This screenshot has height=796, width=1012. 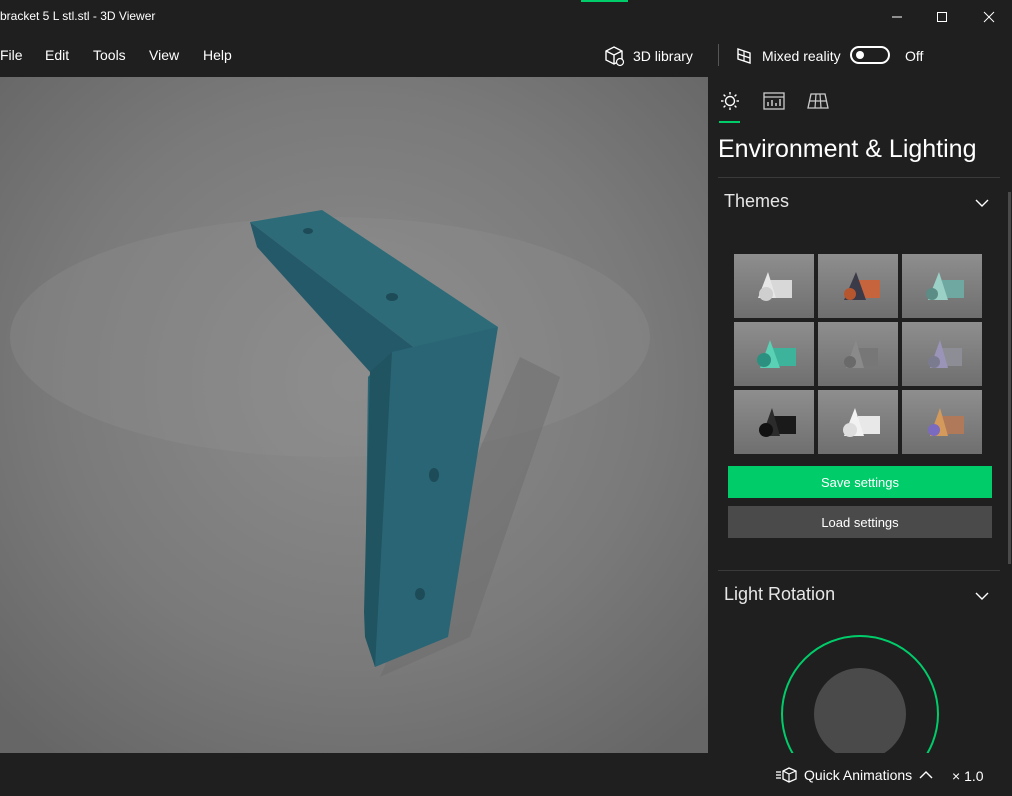 What do you see at coordinates (718, 55) in the screenshot?
I see `menu-separator` at bounding box center [718, 55].